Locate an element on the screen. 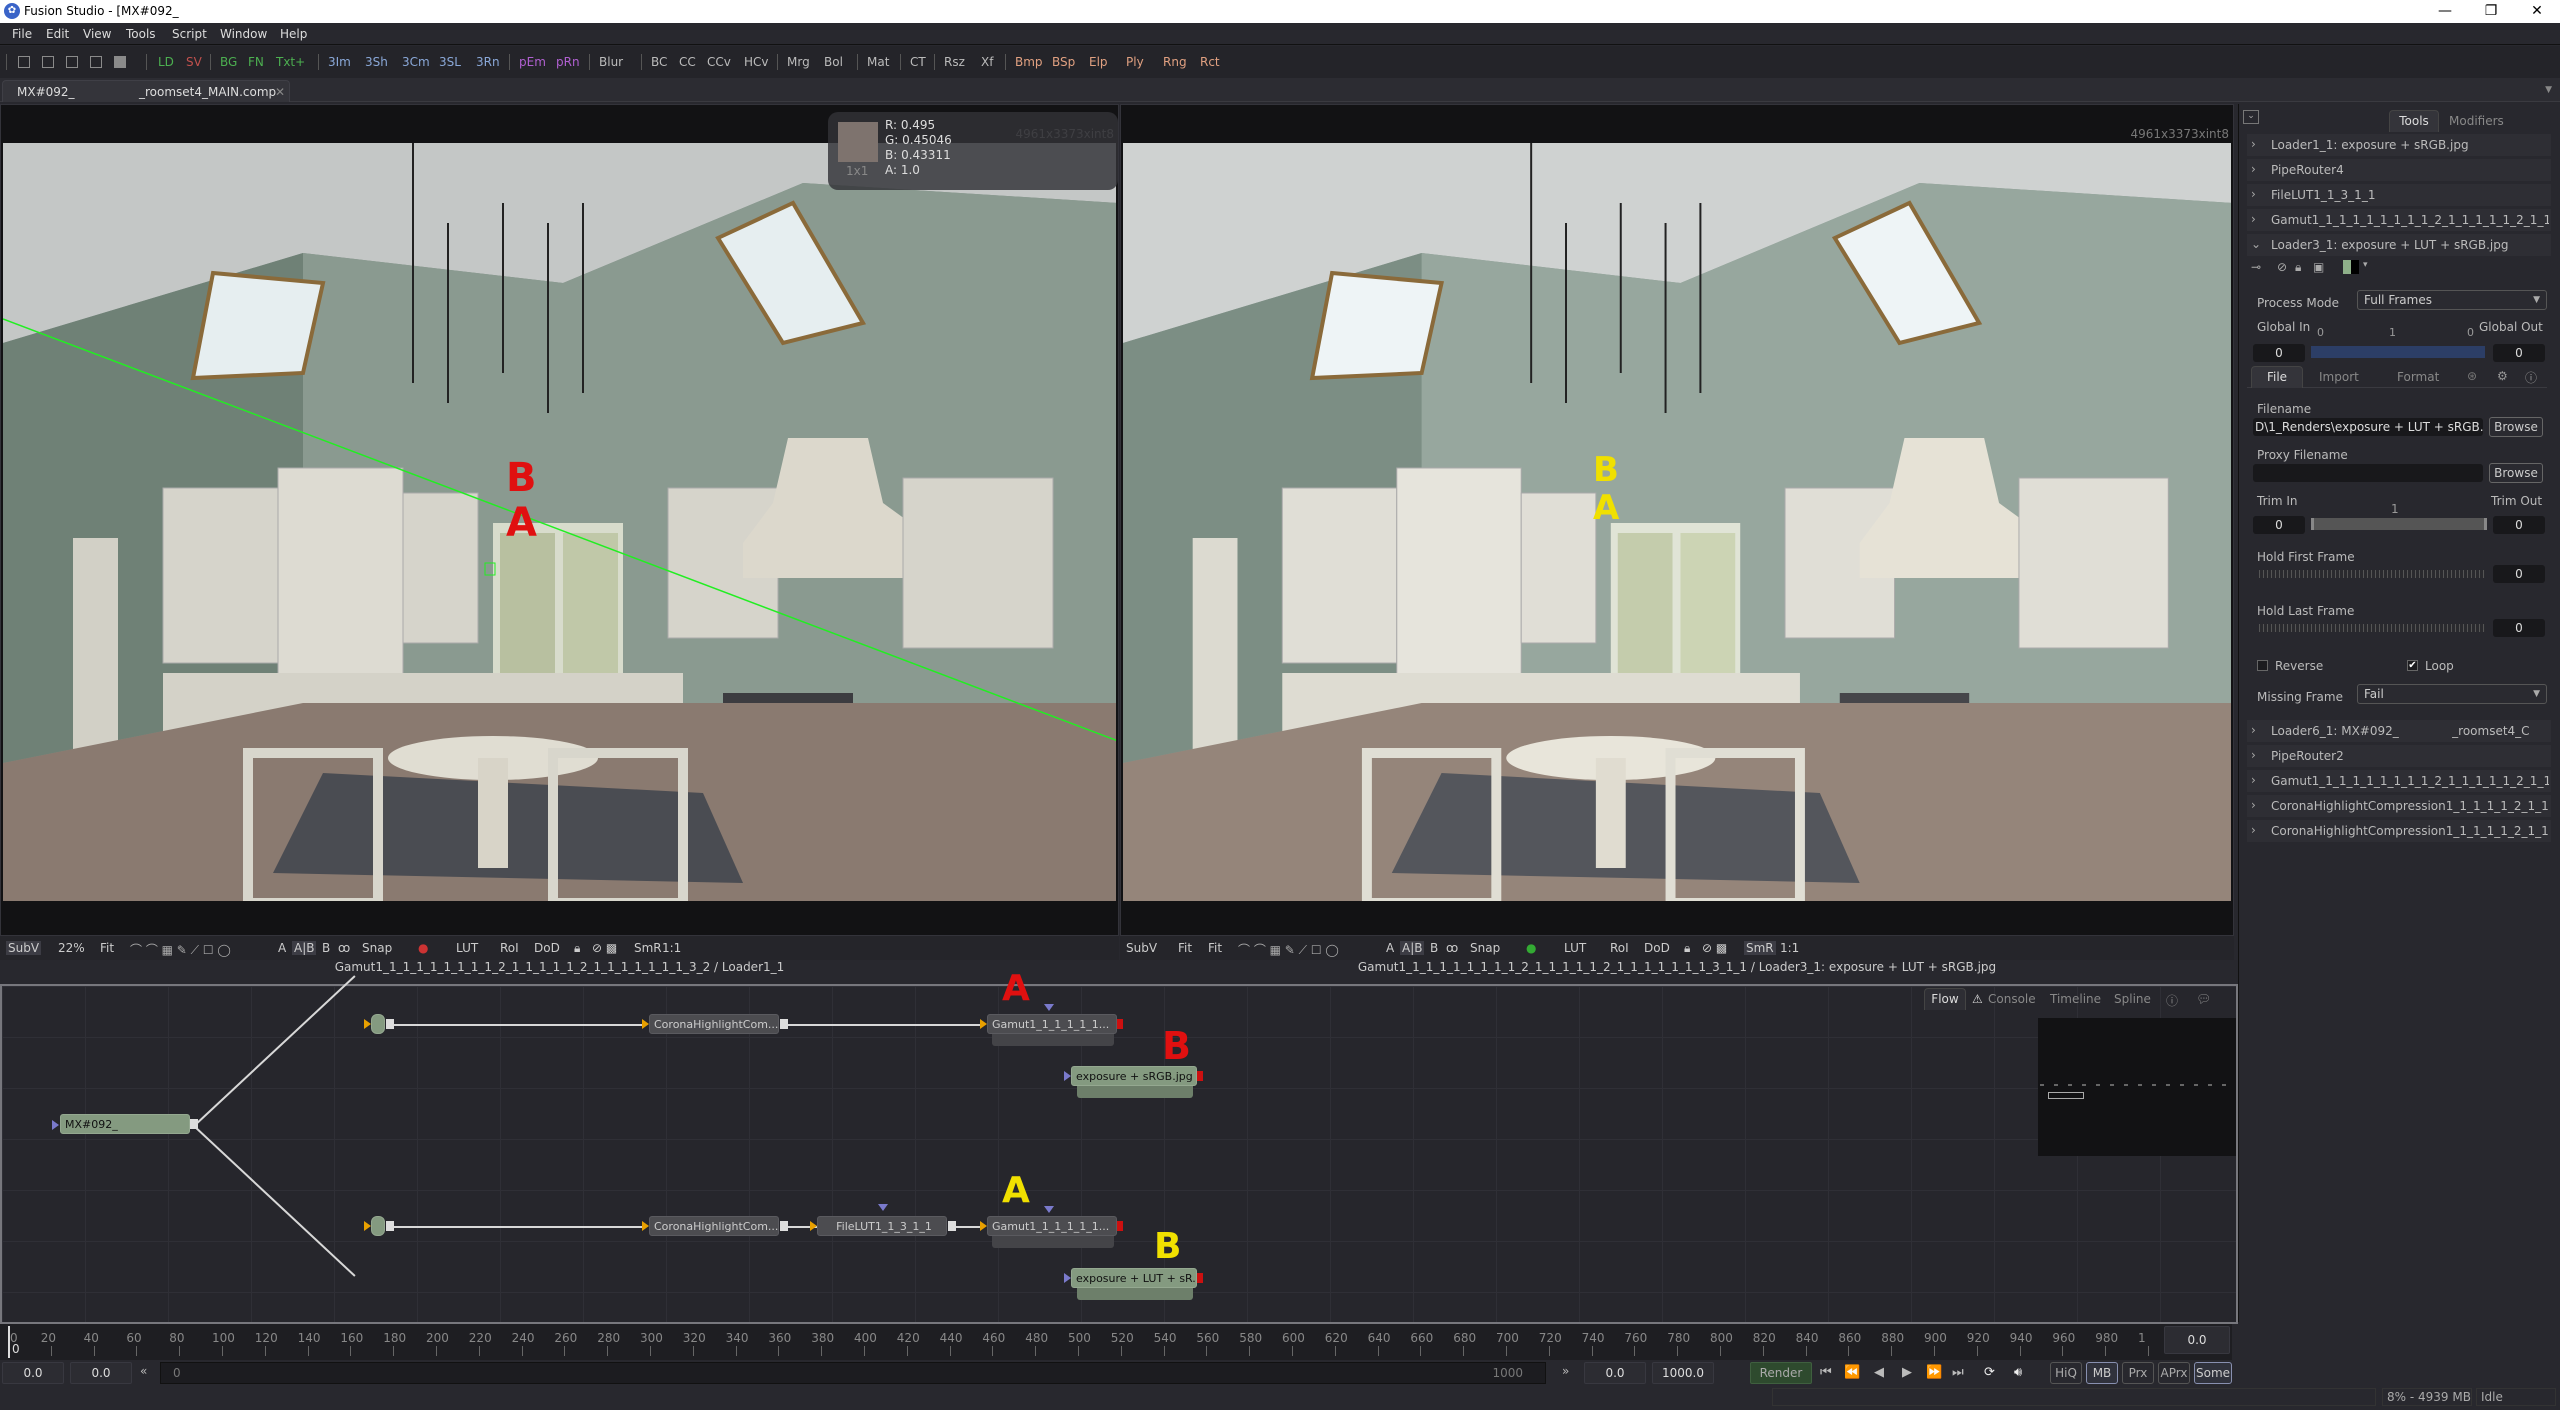  node-loader-main: MX#092_ is located at coordinates (125, 1124).